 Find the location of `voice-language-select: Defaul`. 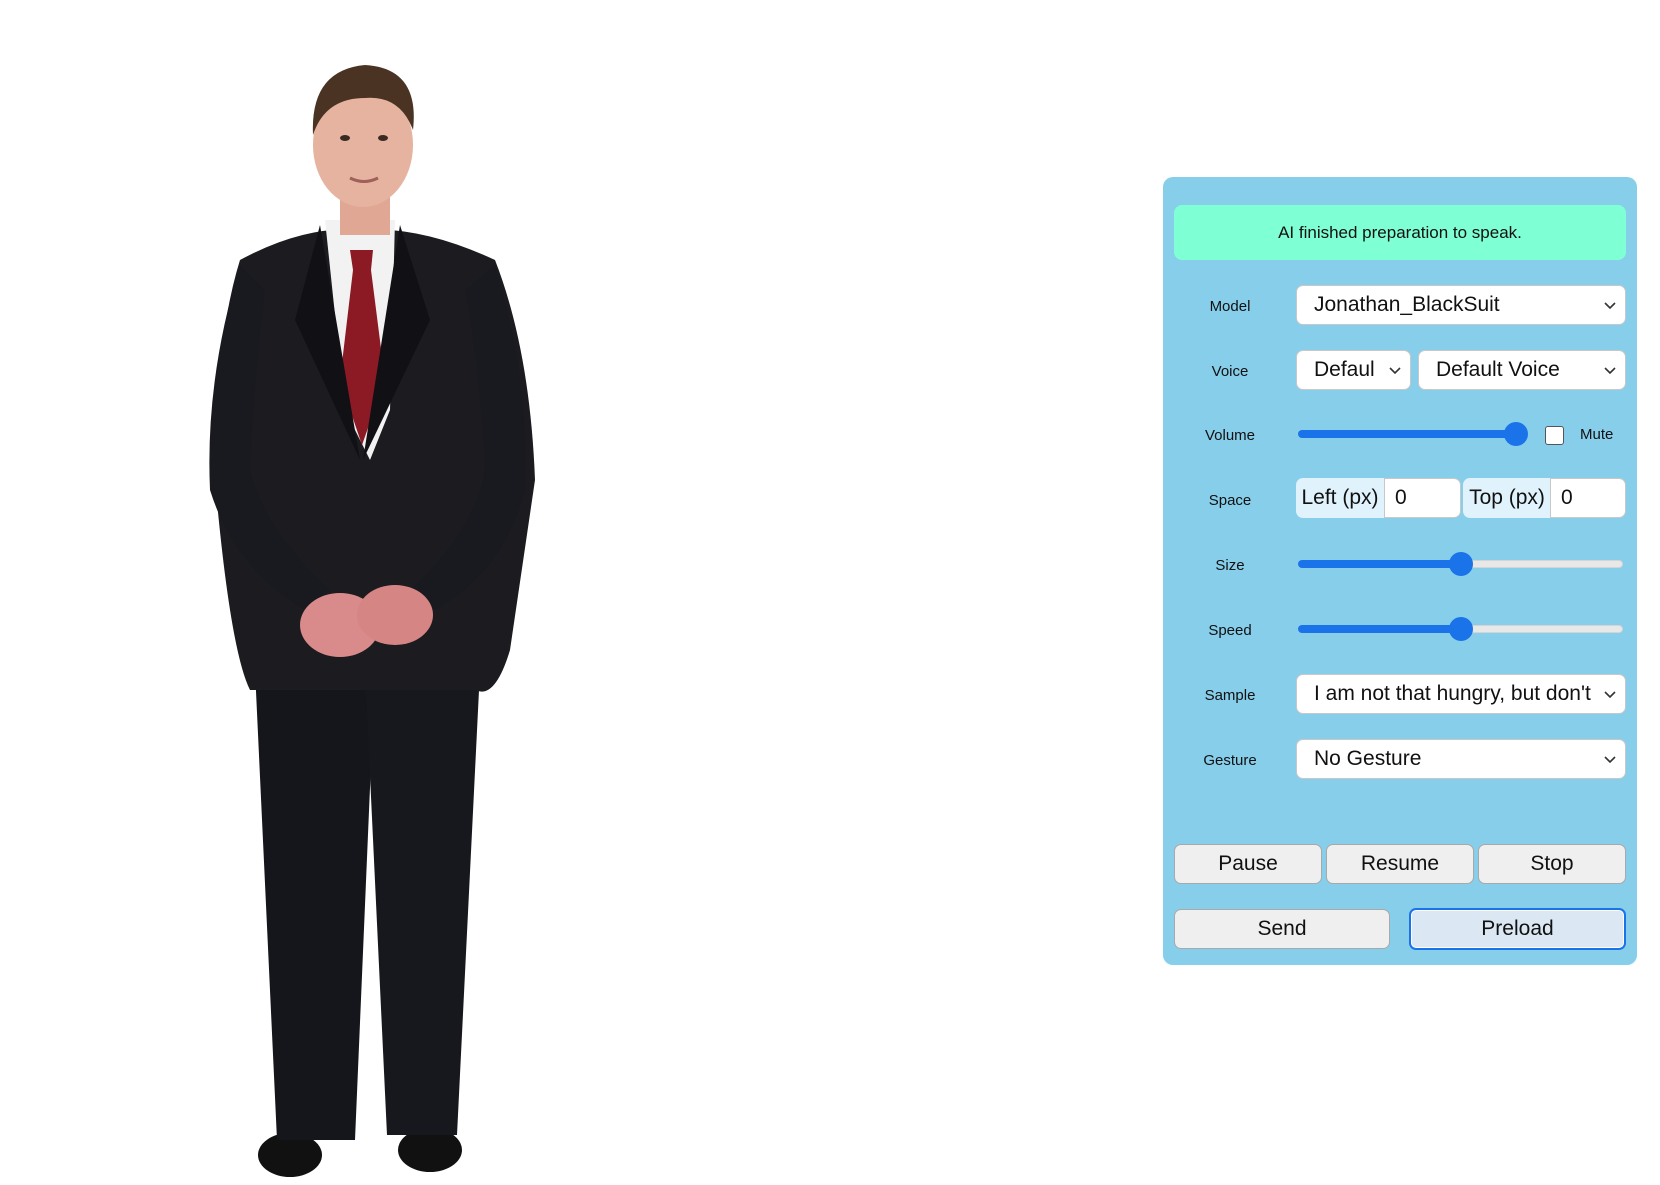

voice-language-select: Defaul is located at coordinates (1353, 370).